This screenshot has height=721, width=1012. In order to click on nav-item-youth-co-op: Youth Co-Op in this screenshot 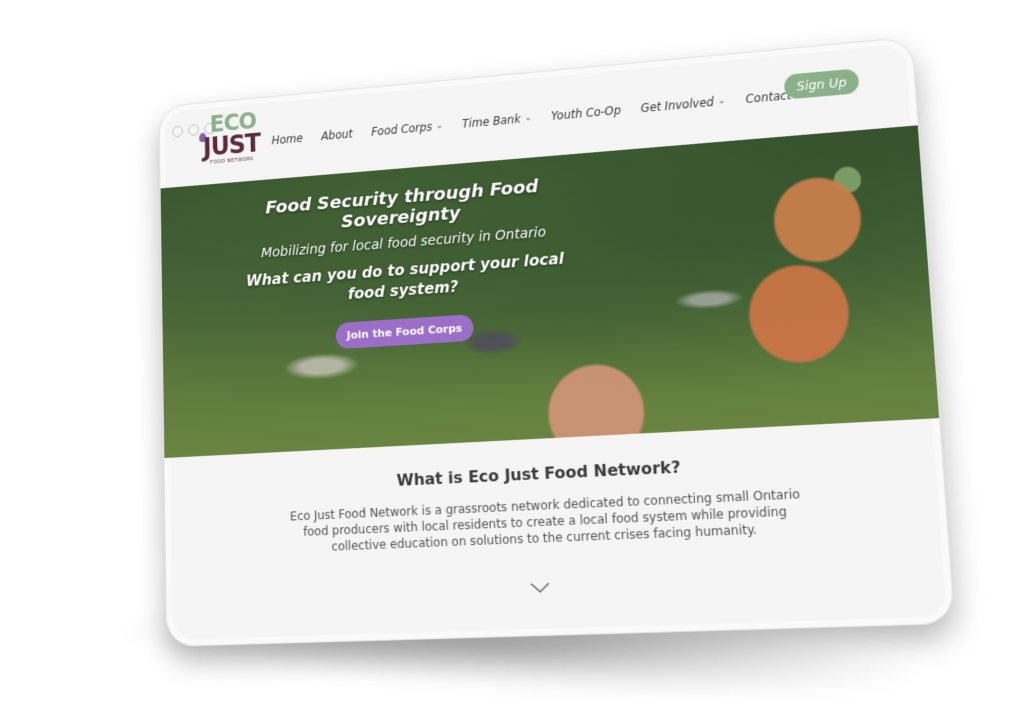, I will do `click(586, 113)`.